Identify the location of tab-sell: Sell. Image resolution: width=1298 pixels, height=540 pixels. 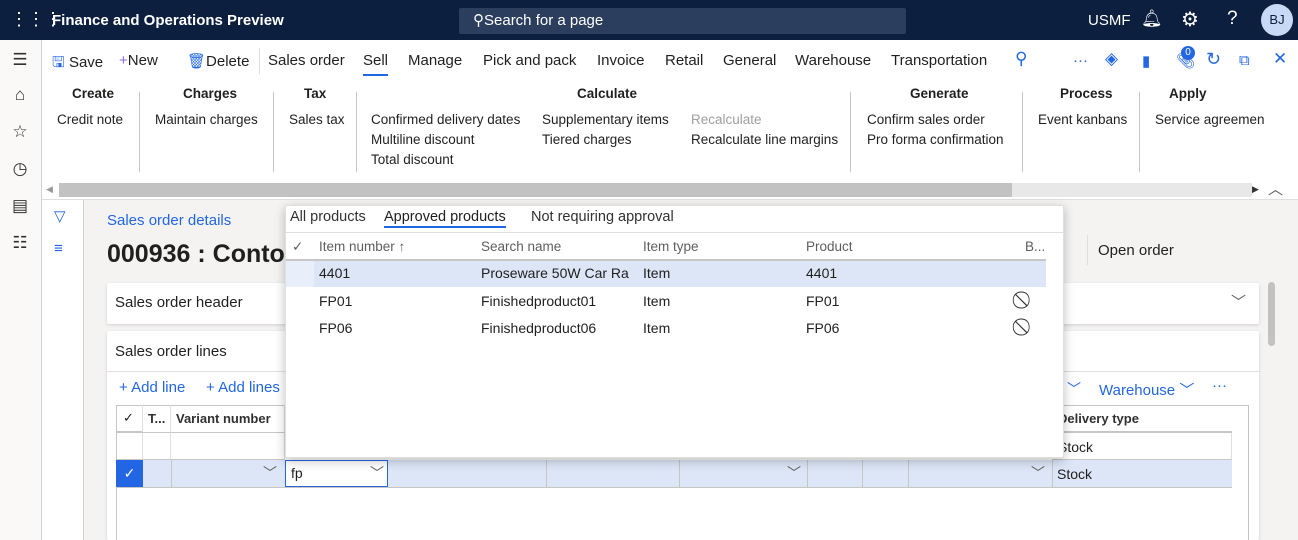
(376, 64).